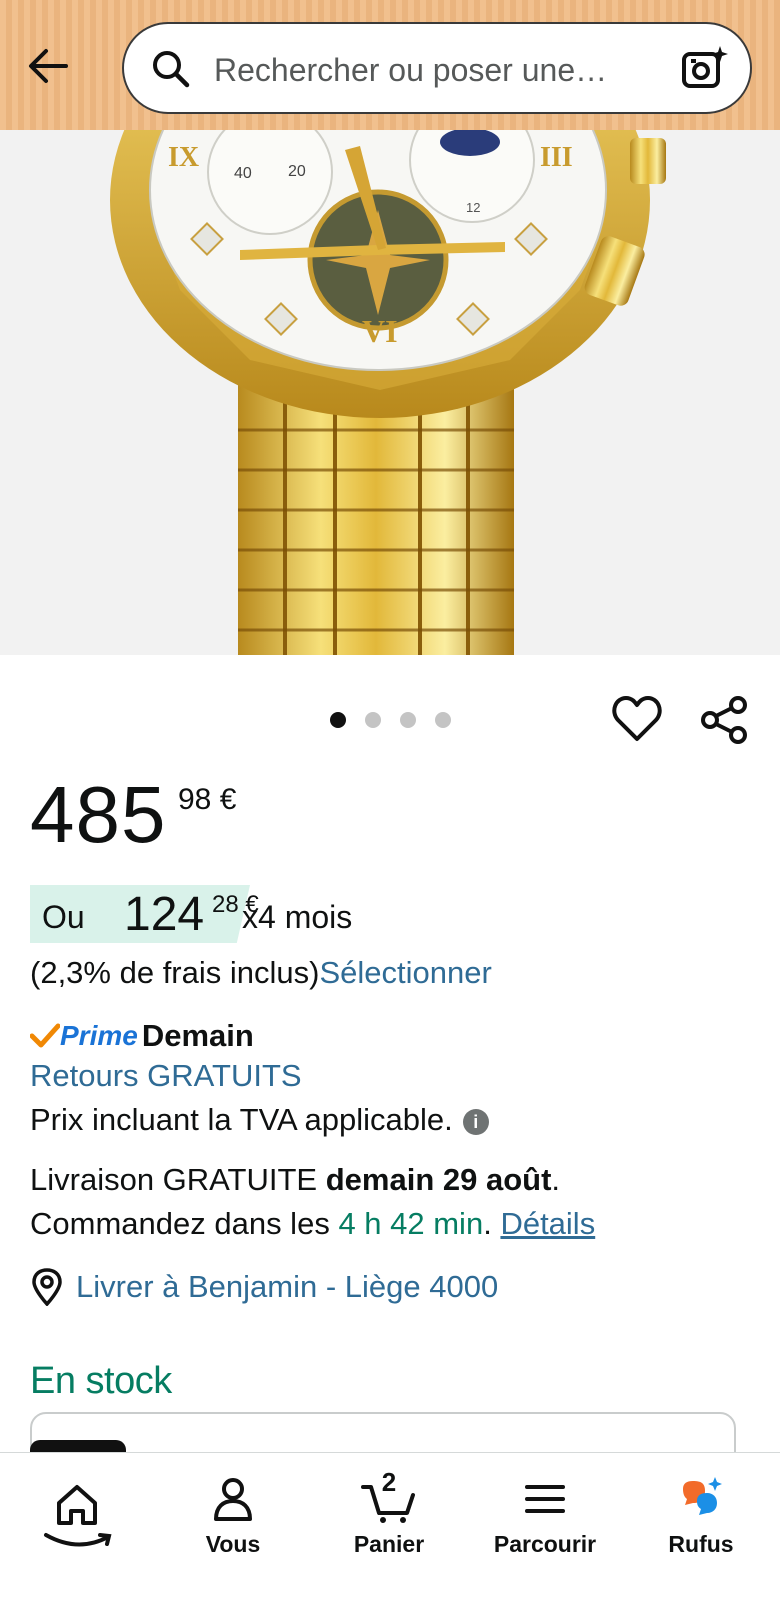 This screenshot has width=780, height=1601. What do you see at coordinates (547, 1223) in the screenshot?
I see `details-link: Détails` at bounding box center [547, 1223].